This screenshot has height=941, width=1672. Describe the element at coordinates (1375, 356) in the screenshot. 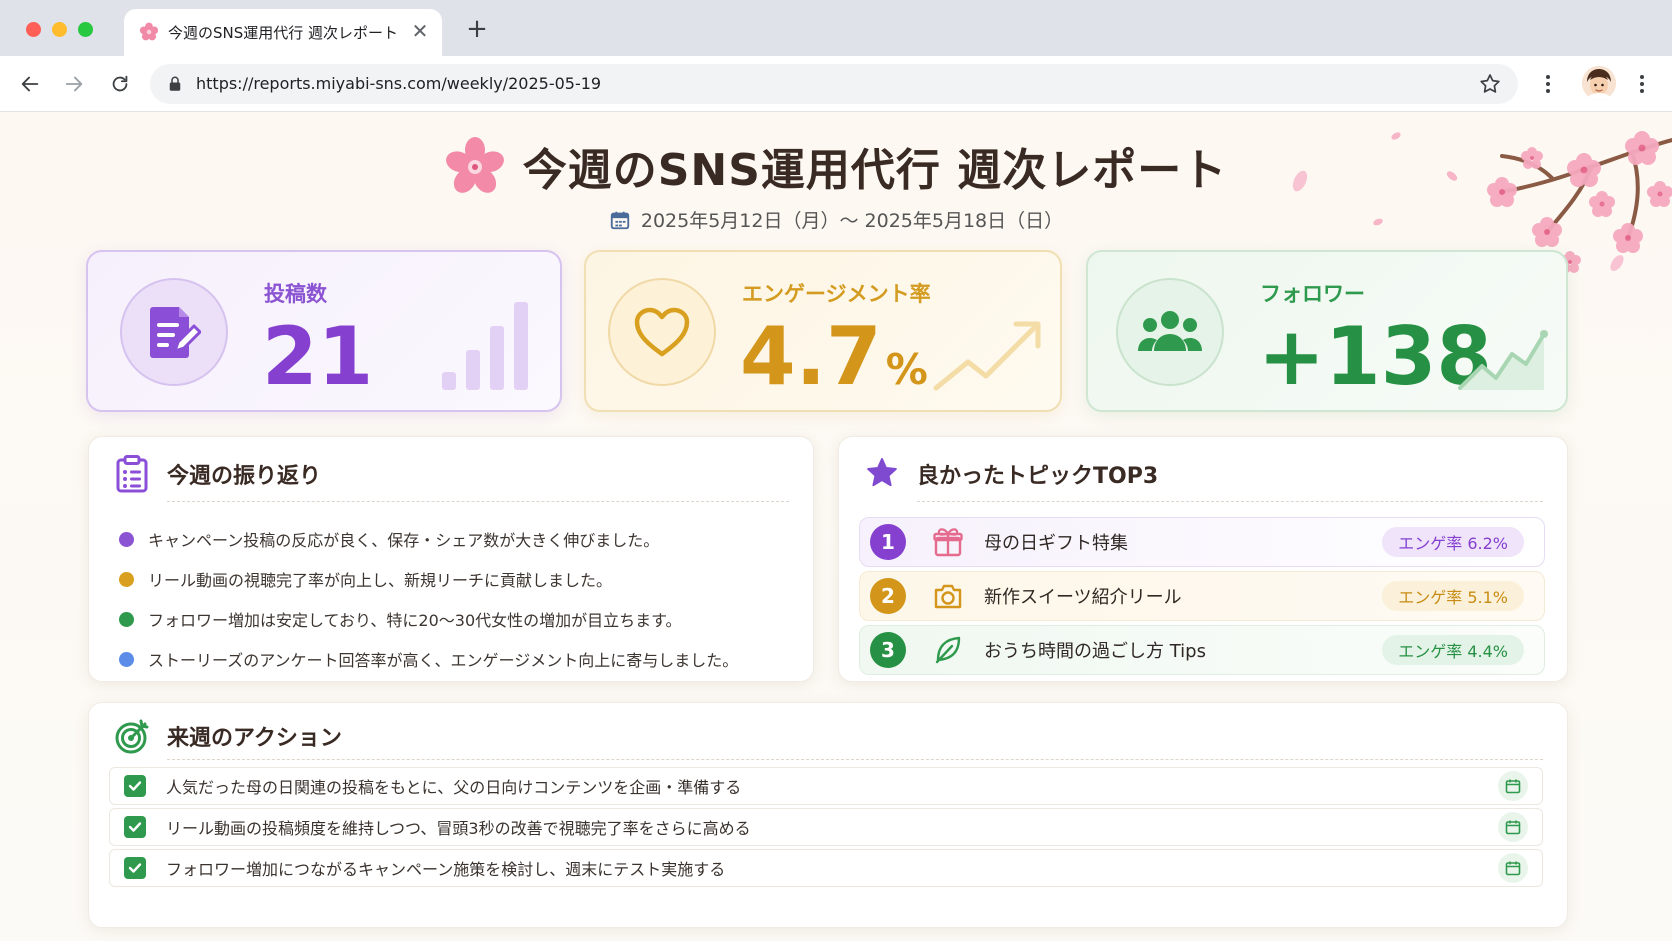

I see `kpi-value: +138` at that location.